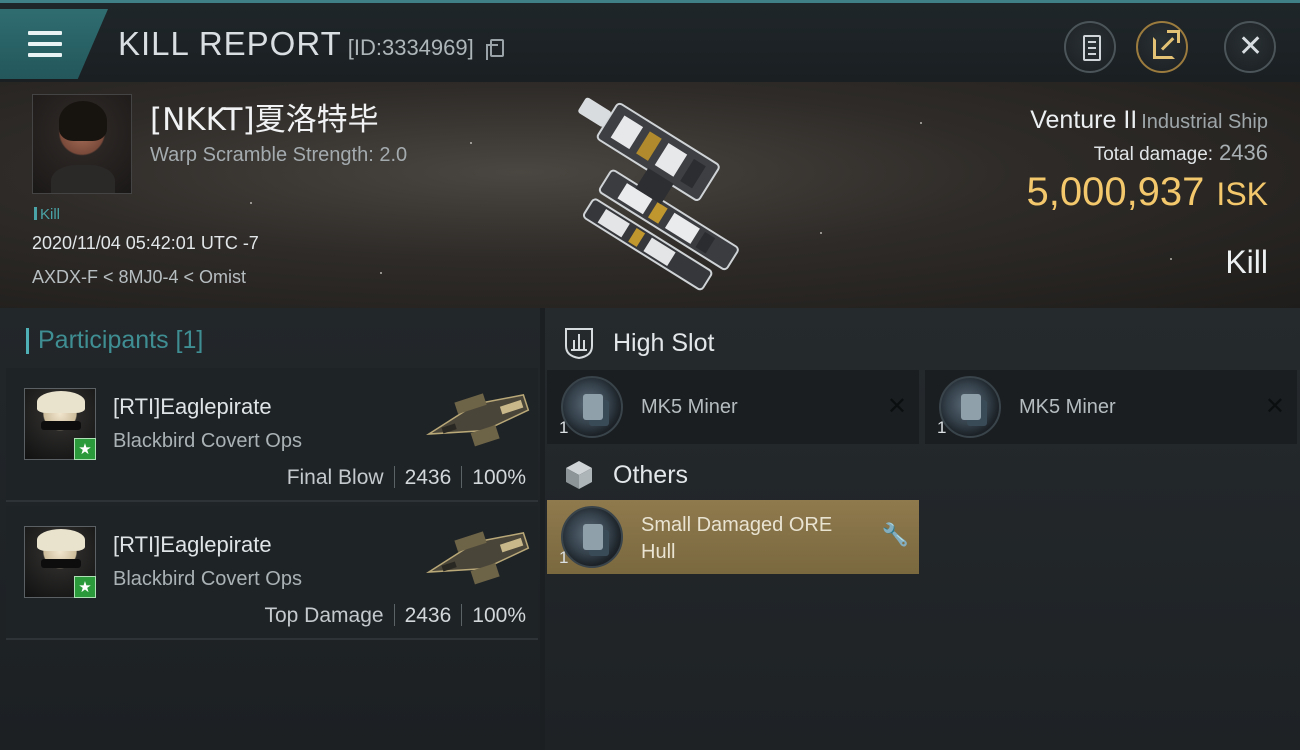 This screenshot has height=750, width=1300. I want to click on total-damage: Total damage: 2436, so click(1181, 153).